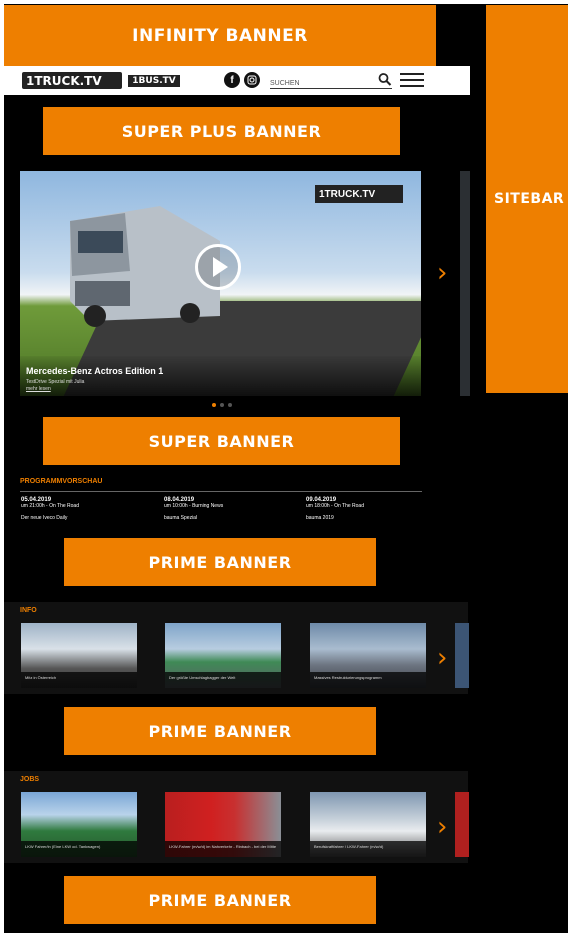 The image size is (568, 933). I want to click on instagram-icon, so click(252, 80).